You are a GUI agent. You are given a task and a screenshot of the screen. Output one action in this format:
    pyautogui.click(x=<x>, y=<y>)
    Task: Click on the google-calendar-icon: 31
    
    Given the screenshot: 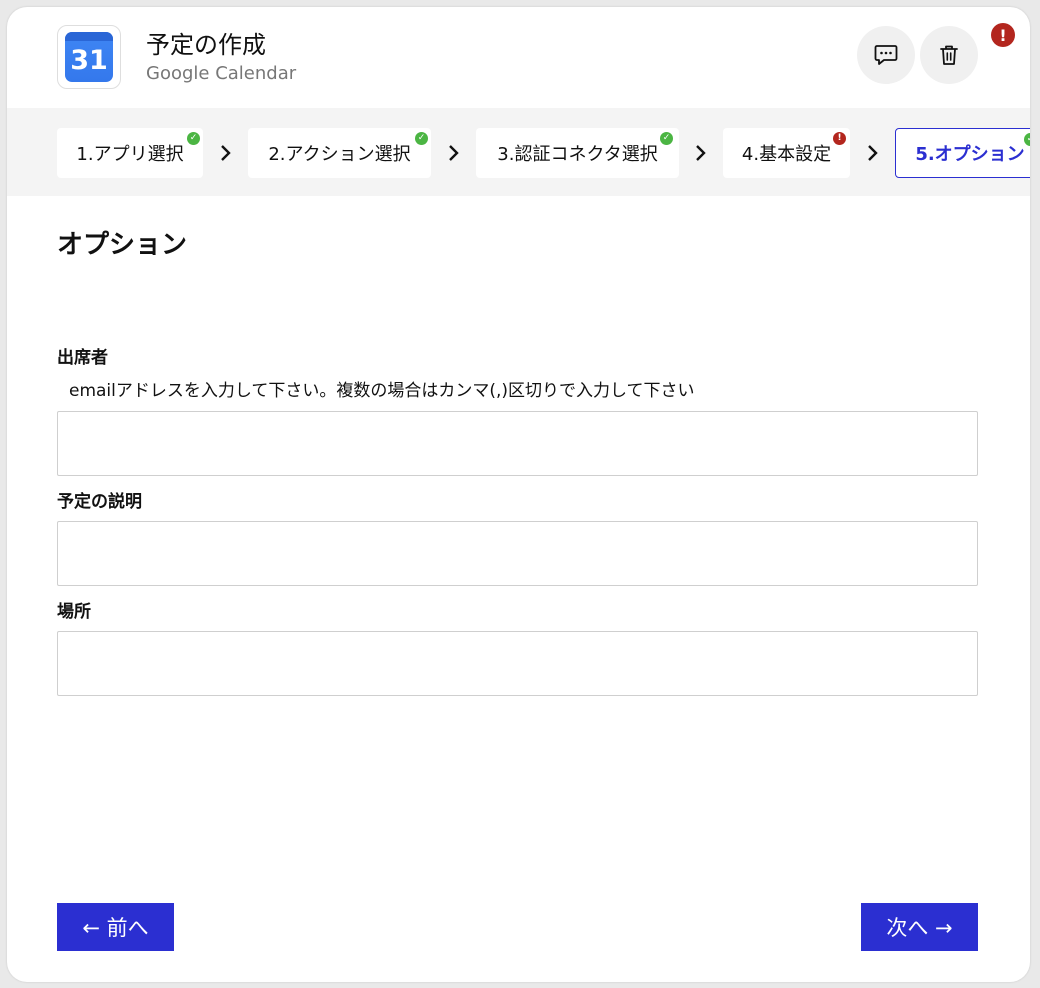 What is the action you would take?
    pyautogui.click(x=89, y=57)
    